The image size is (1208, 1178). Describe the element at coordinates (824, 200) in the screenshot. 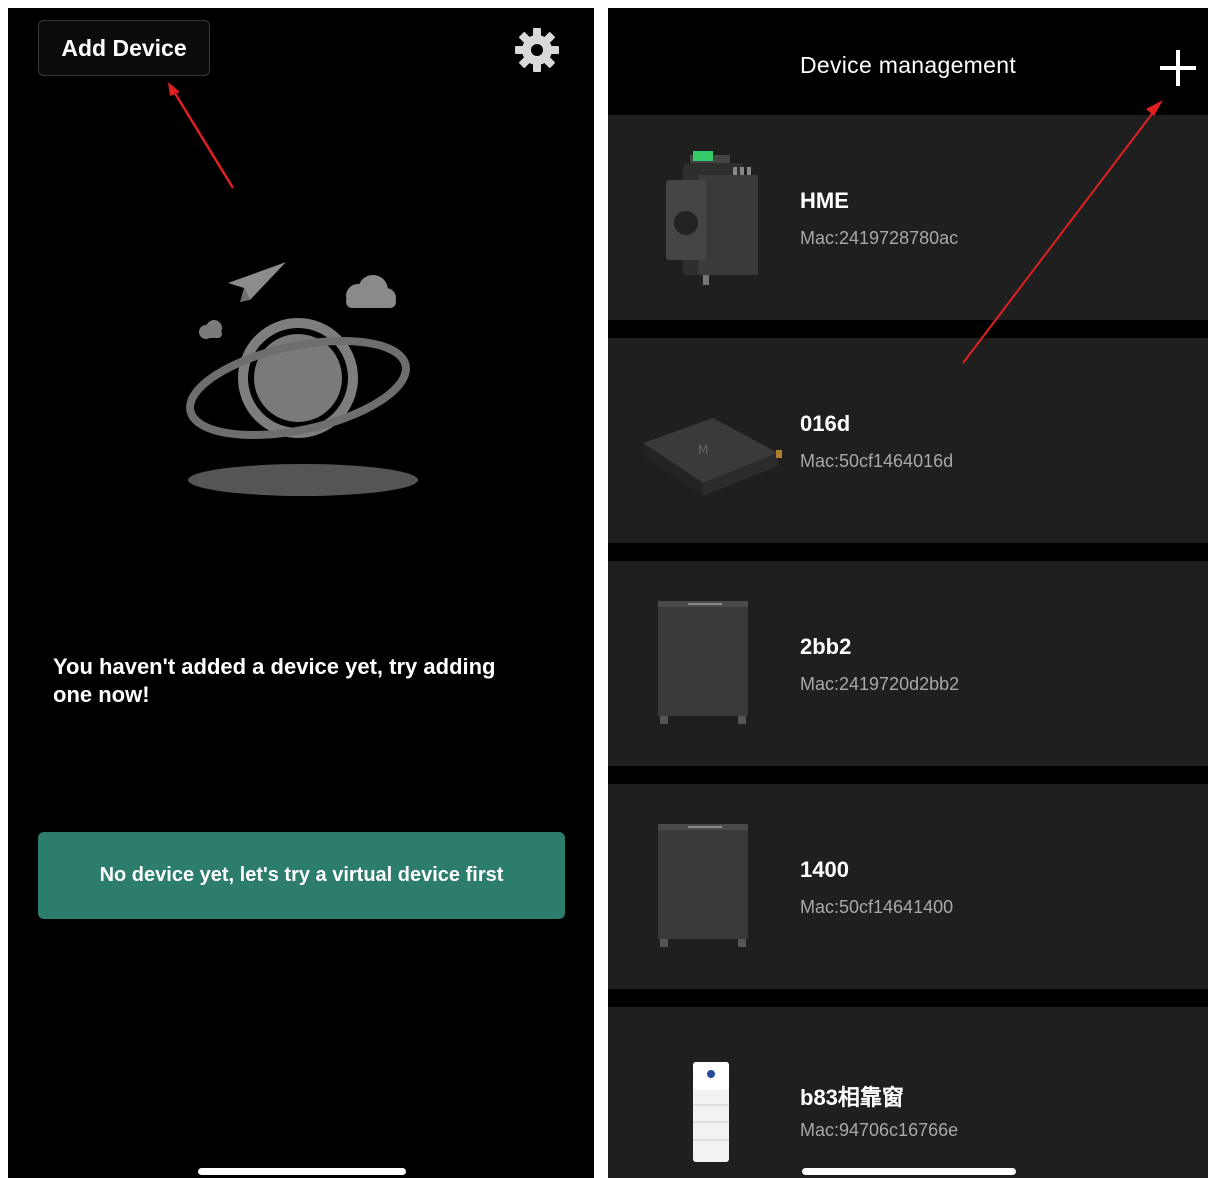

I see `device-name: HME` at that location.